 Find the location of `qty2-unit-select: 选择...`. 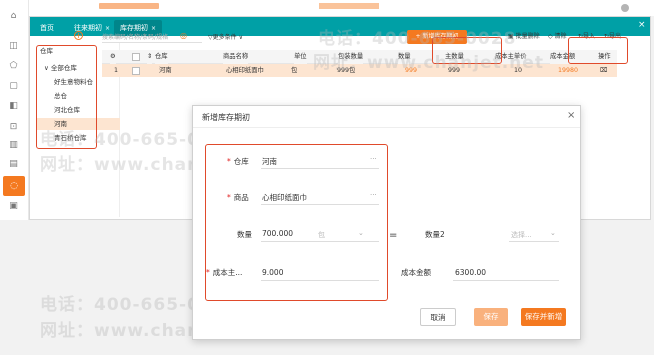

qty2-unit-select: 选择... is located at coordinates (521, 235).